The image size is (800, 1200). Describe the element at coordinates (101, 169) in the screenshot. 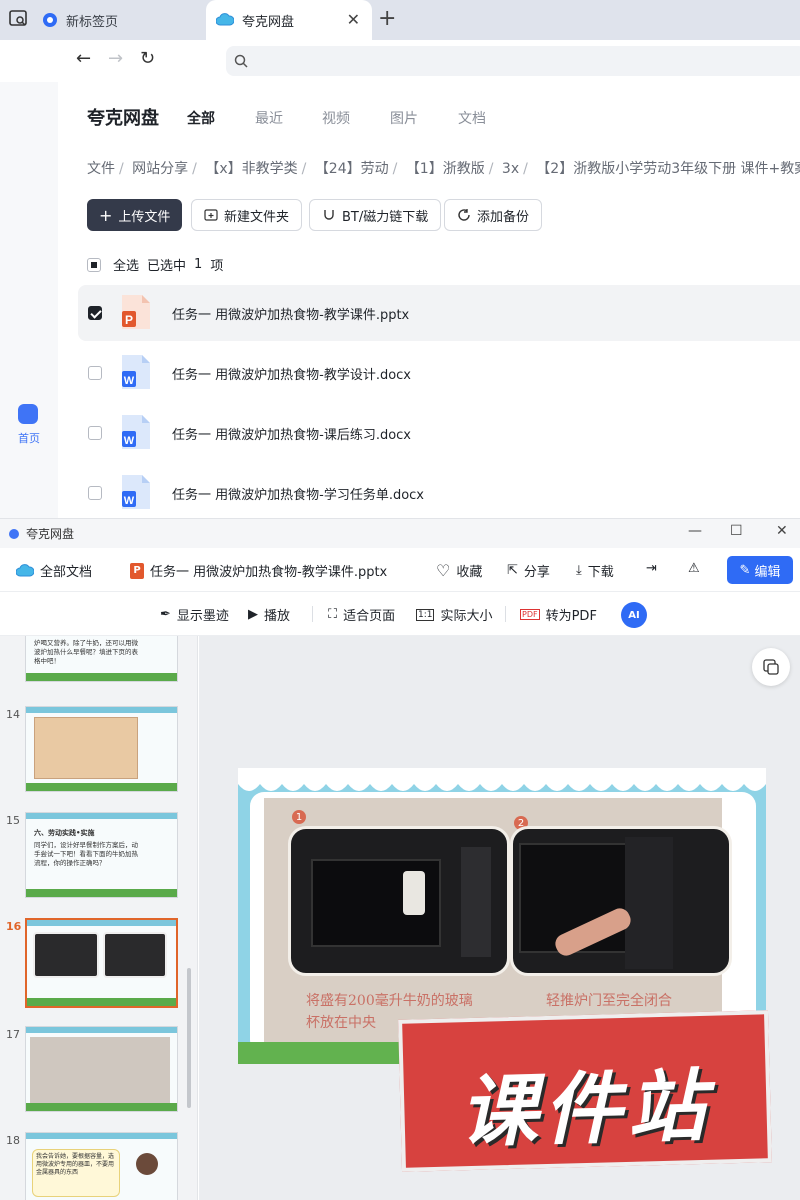

I see `breadcrumb-item: 文件` at that location.